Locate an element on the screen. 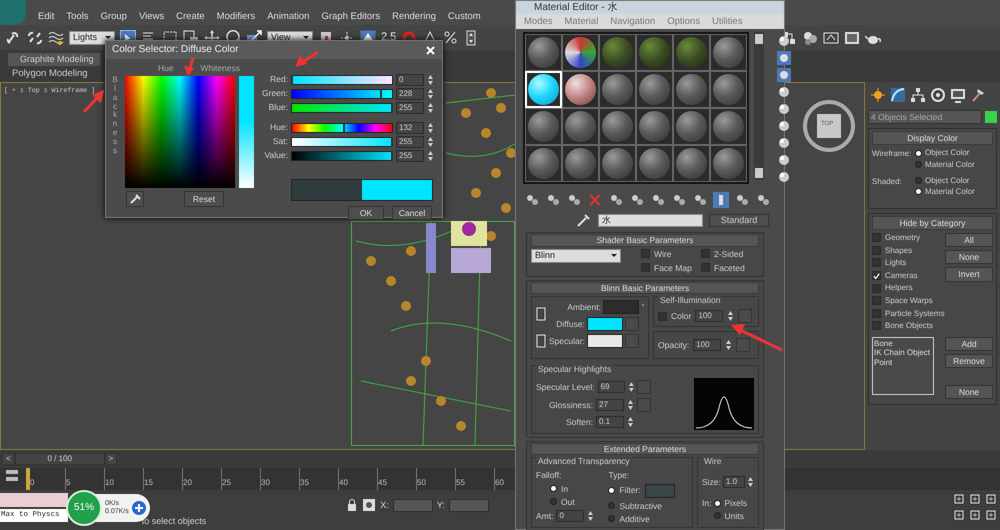  filter-color-swatch is located at coordinates (659, 491).